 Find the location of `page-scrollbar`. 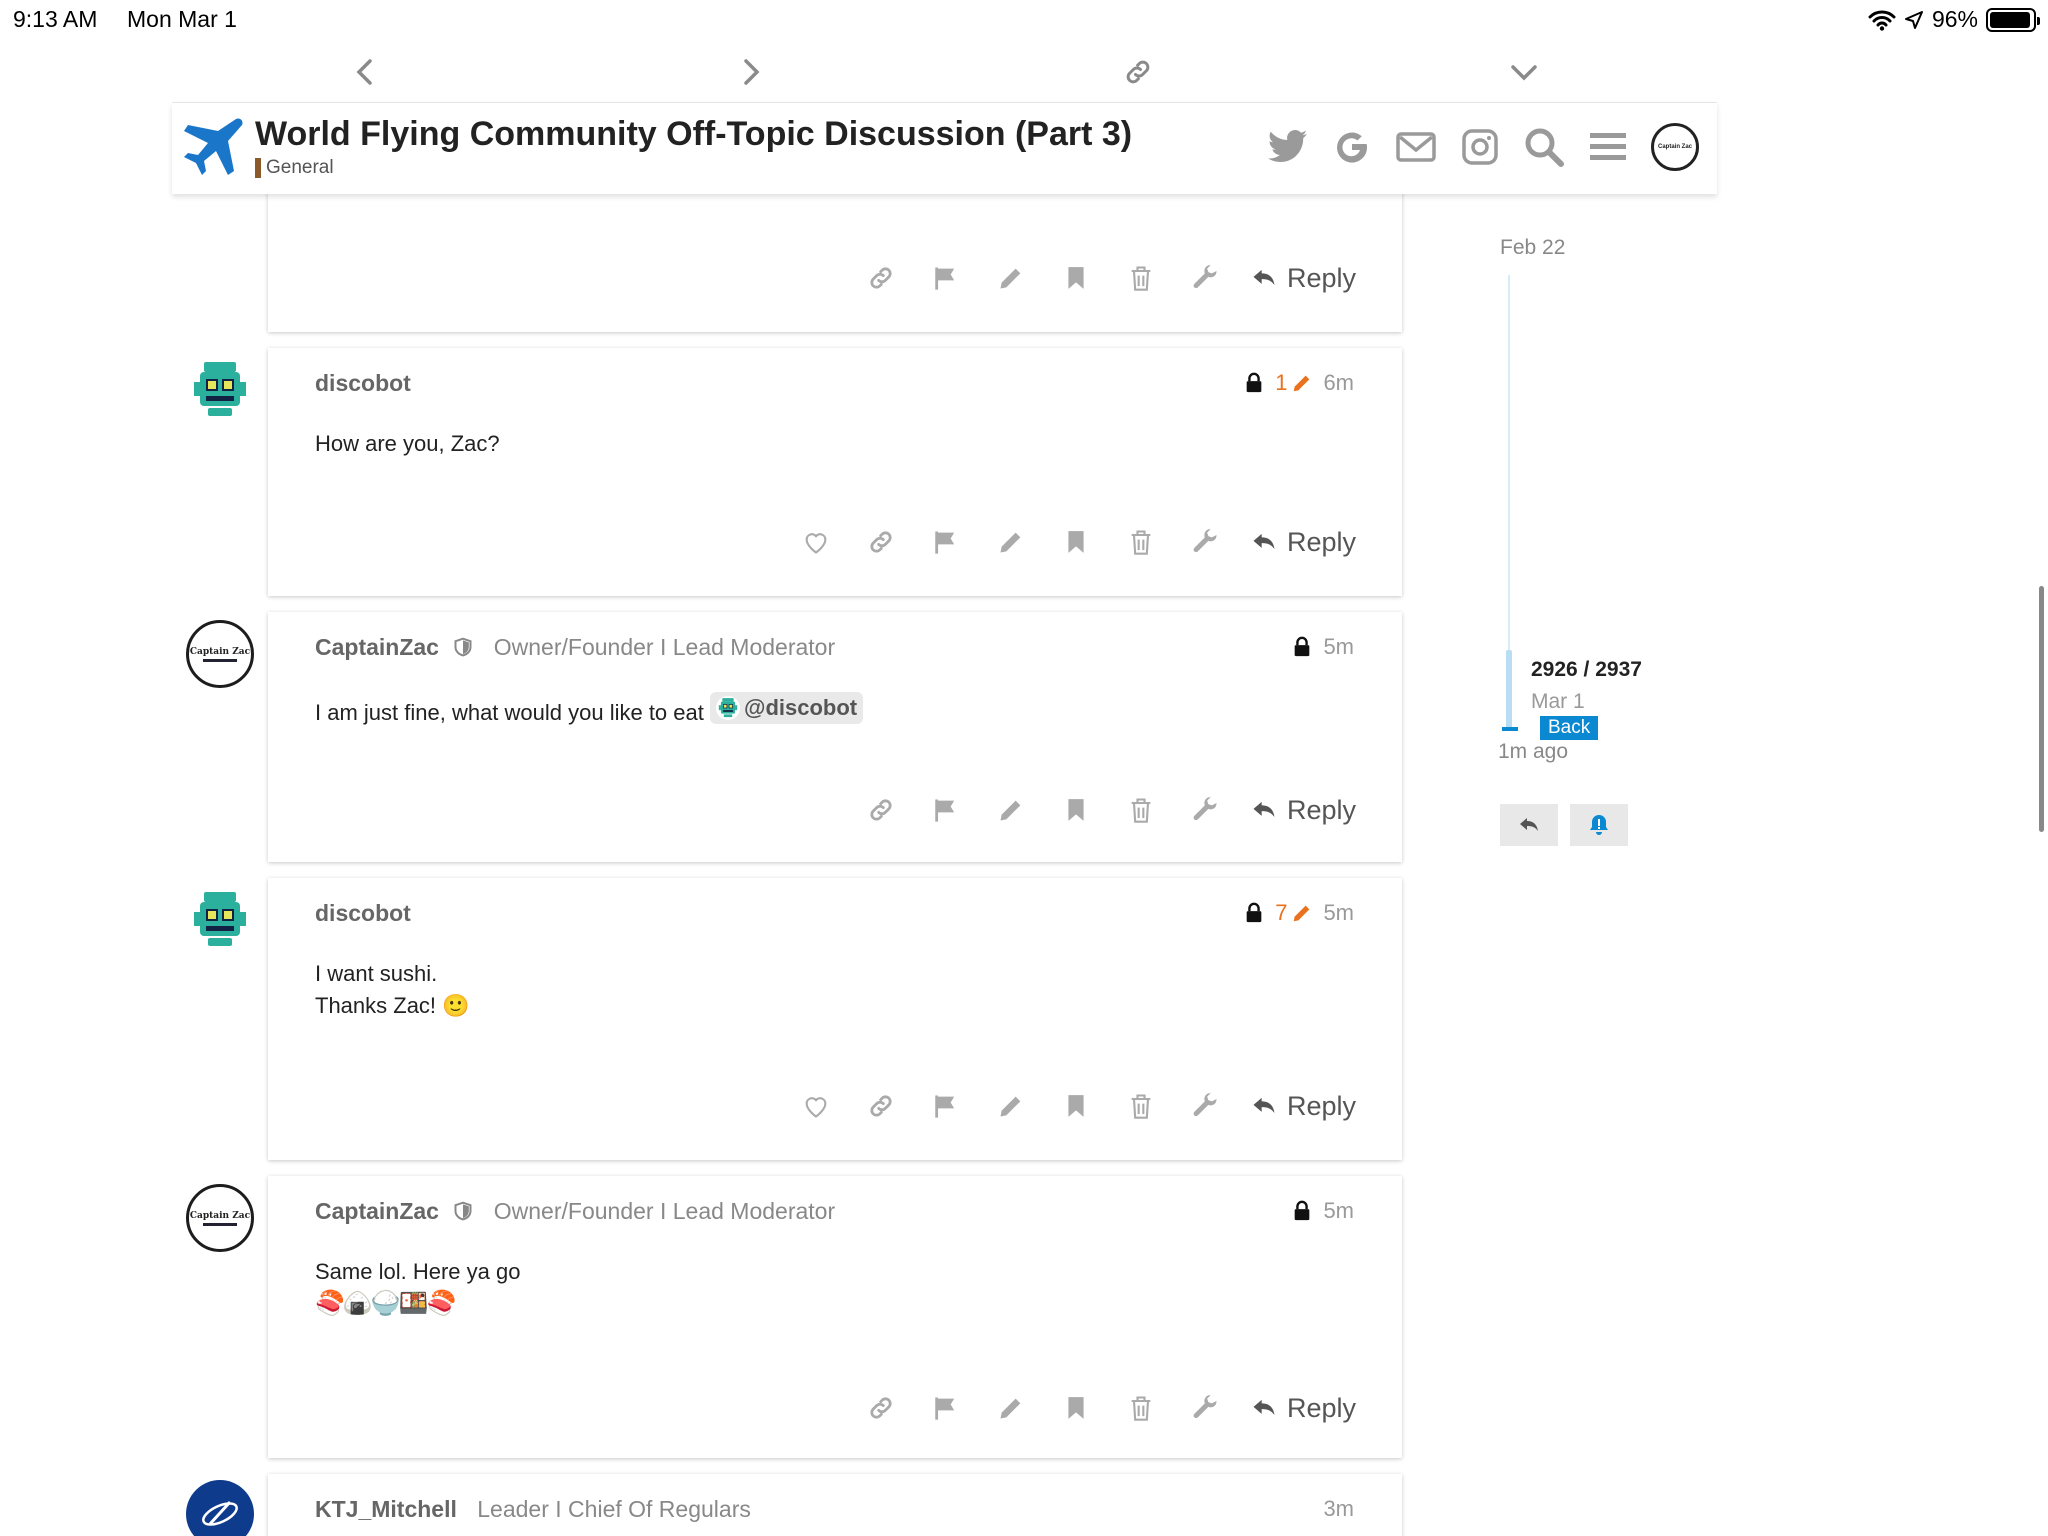

page-scrollbar is located at coordinates (2041, 709).